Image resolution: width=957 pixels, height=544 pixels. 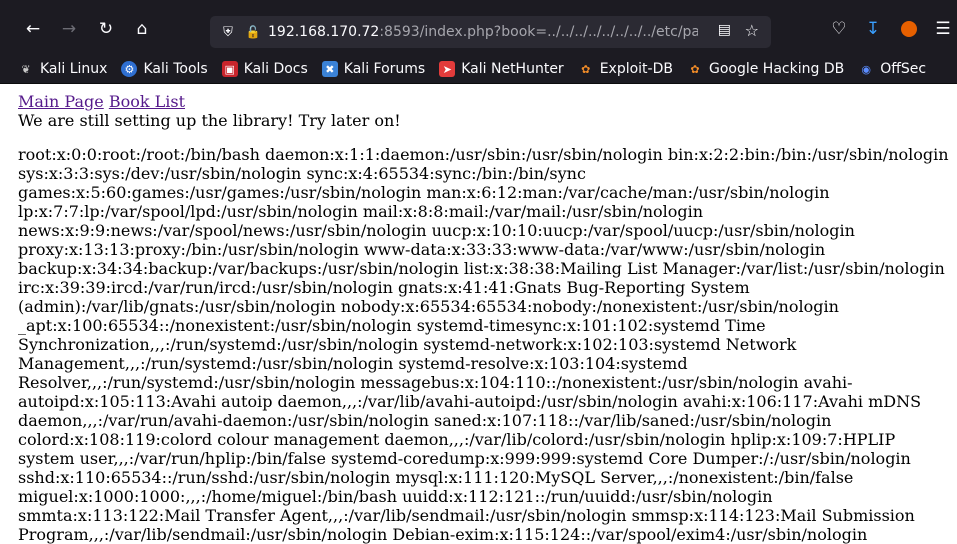 What do you see at coordinates (175, 69) in the screenshot?
I see `bookmark-label: Kali Tools` at bounding box center [175, 69].